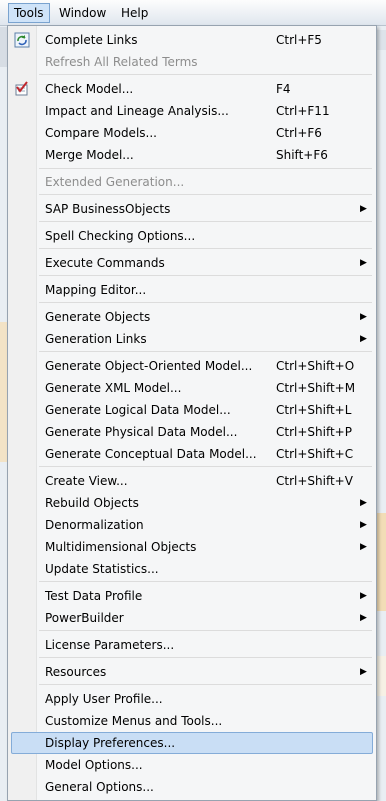  I want to click on menu-item-shortcut: Ctrl+F11, so click(303, 111).